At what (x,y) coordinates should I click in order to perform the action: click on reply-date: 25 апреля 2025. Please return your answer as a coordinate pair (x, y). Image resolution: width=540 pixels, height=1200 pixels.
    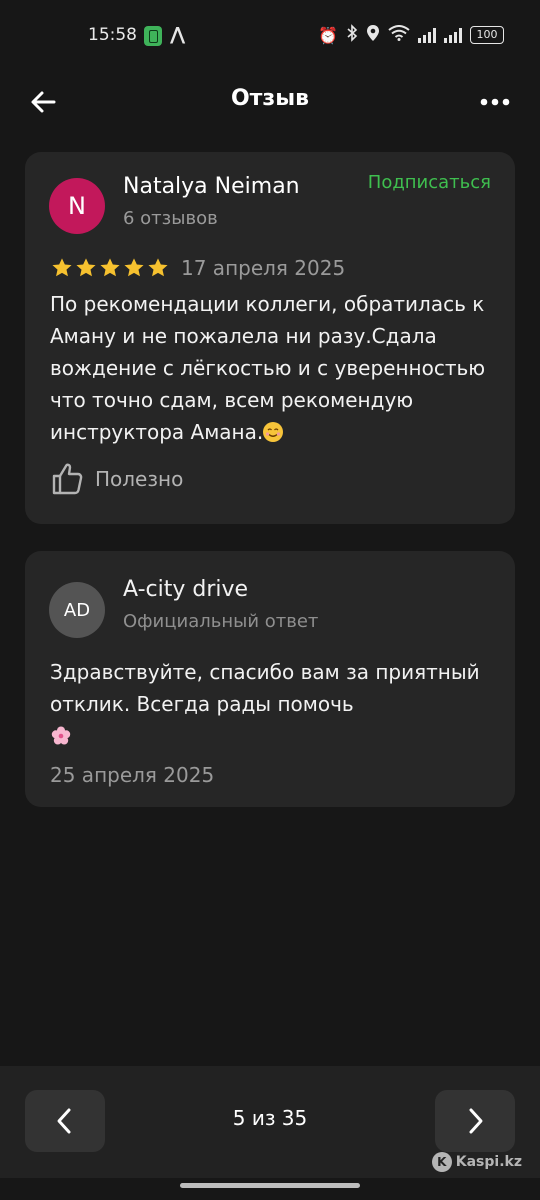
    Looking at the image, I should click on (132, 775).